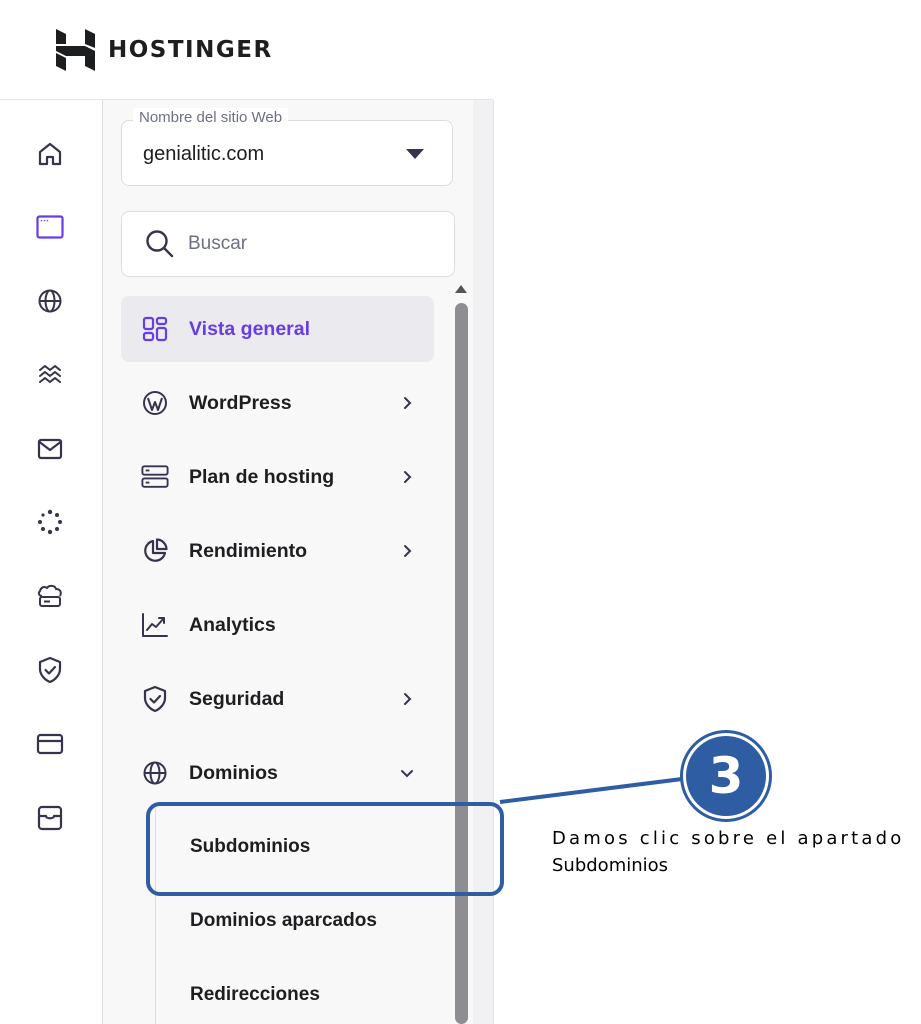  Describe the element at coordinates (325, 849) in the screenshot. I see `annotation-highlight-box` at that location.